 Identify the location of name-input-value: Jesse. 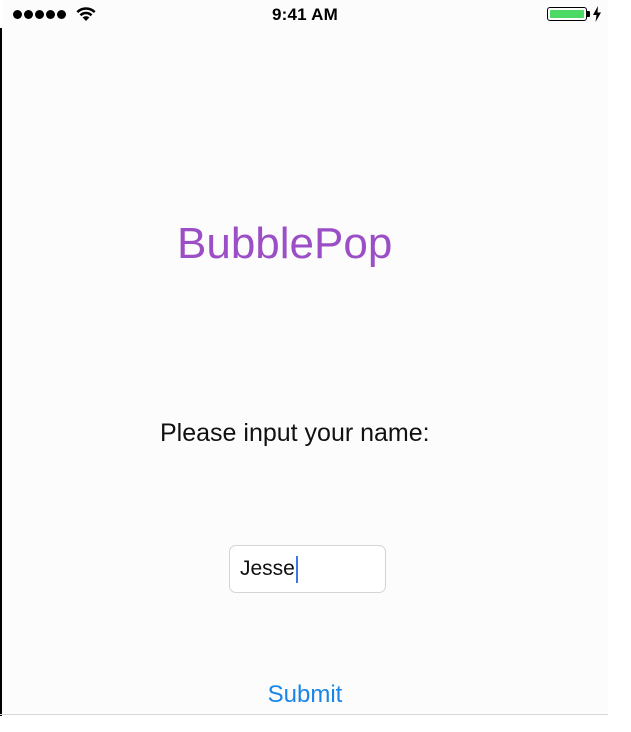
(267, 568).